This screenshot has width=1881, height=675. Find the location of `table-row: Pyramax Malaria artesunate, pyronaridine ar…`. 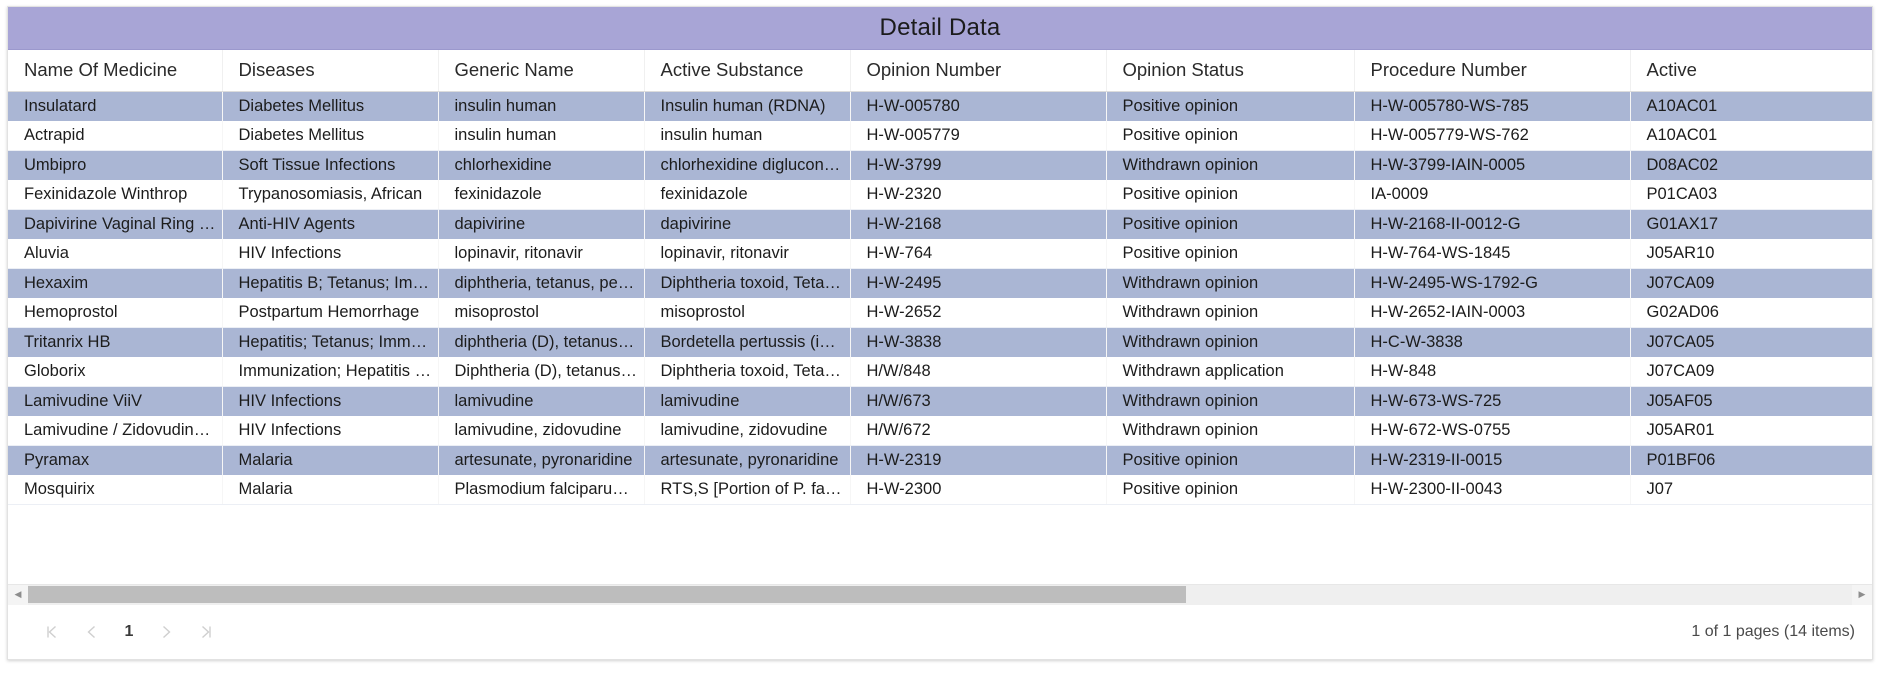

table-row: Pyramax Malaria artesunate, pyronaridine ar… is located at coordinates (940, 460).